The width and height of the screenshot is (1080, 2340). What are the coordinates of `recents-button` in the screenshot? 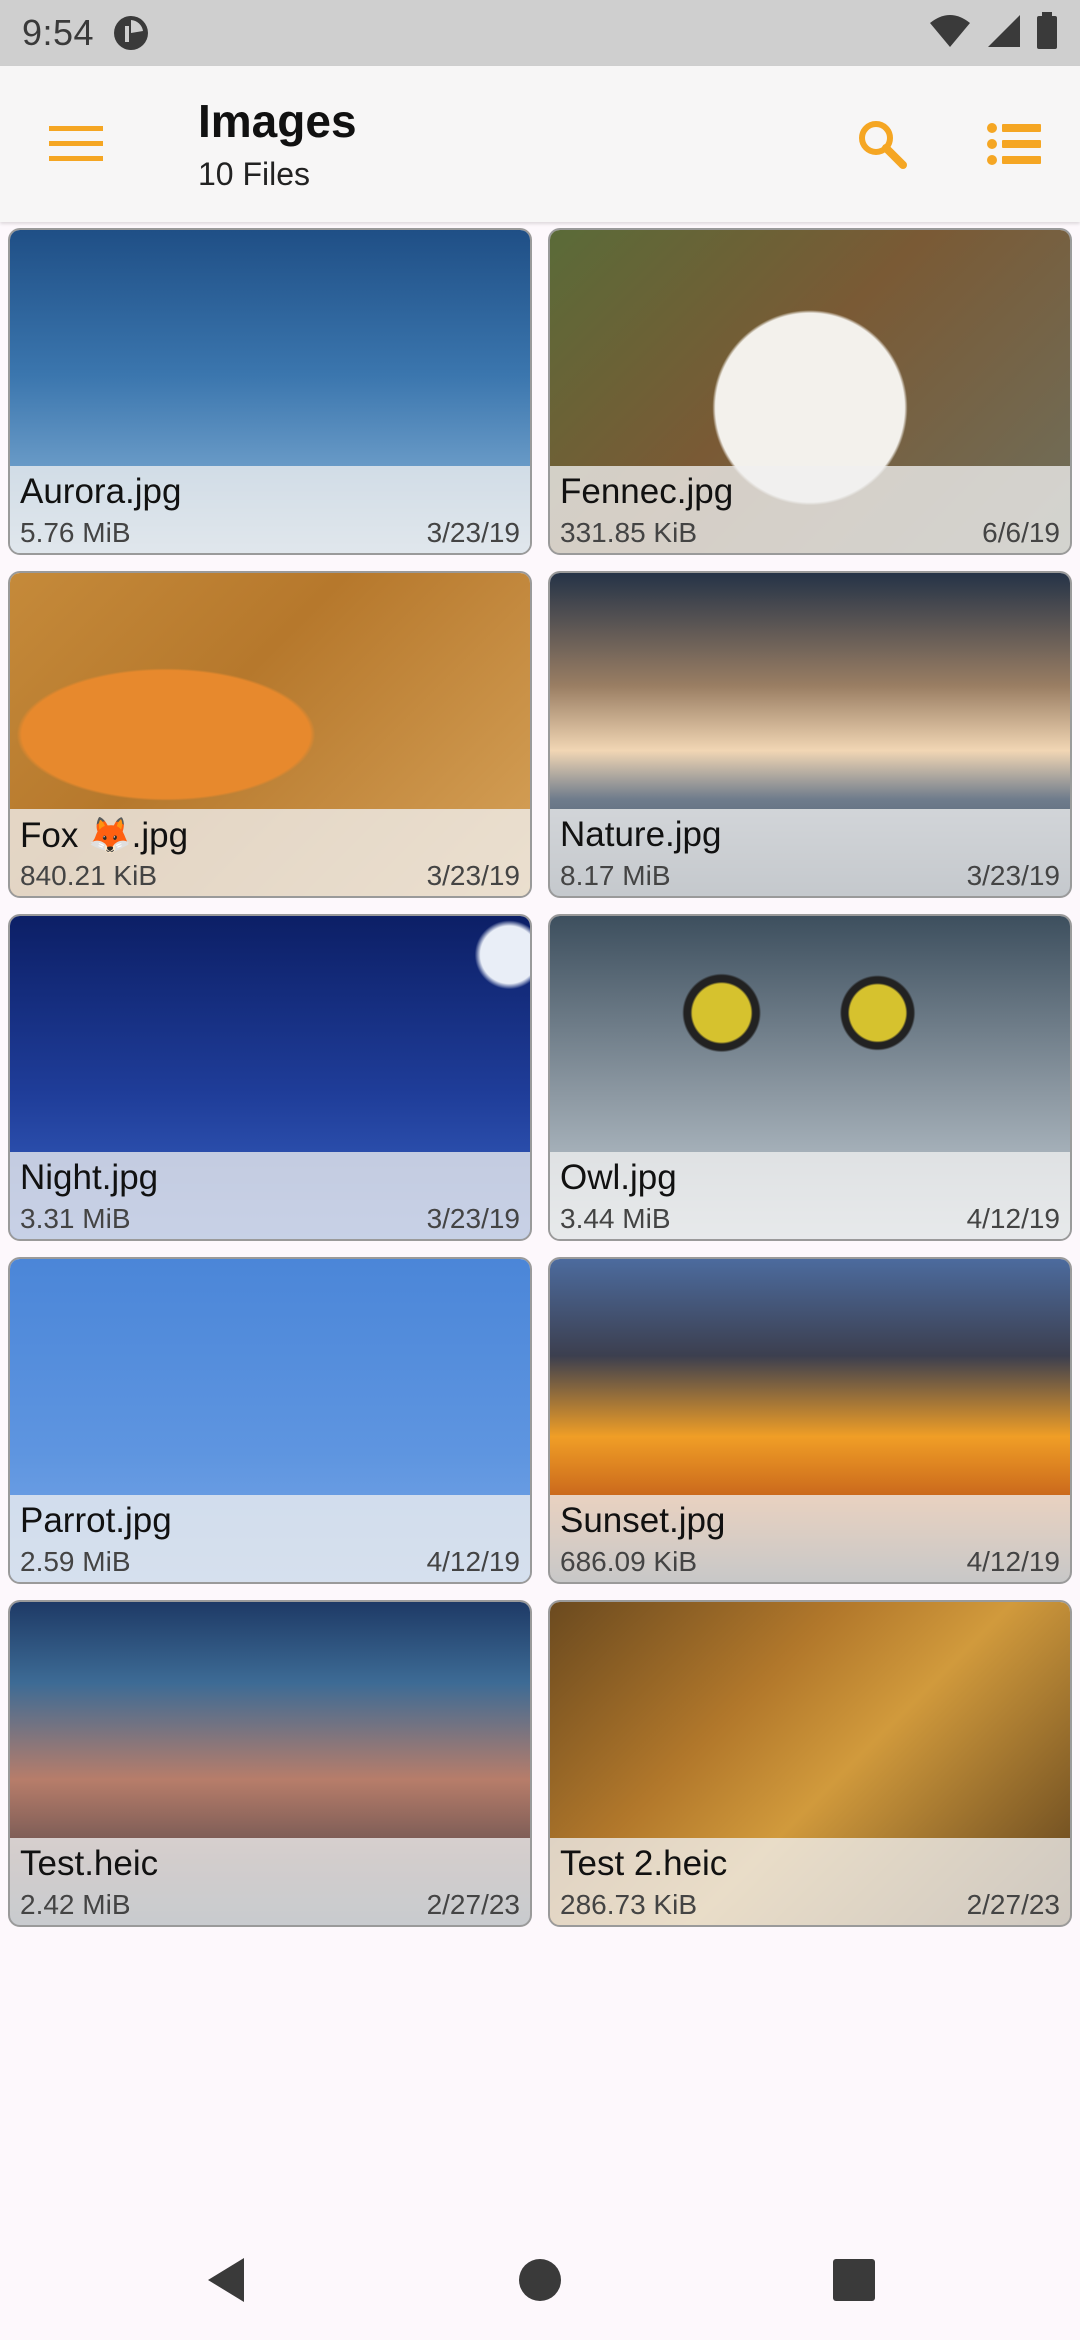 It's located at (854, 2280).